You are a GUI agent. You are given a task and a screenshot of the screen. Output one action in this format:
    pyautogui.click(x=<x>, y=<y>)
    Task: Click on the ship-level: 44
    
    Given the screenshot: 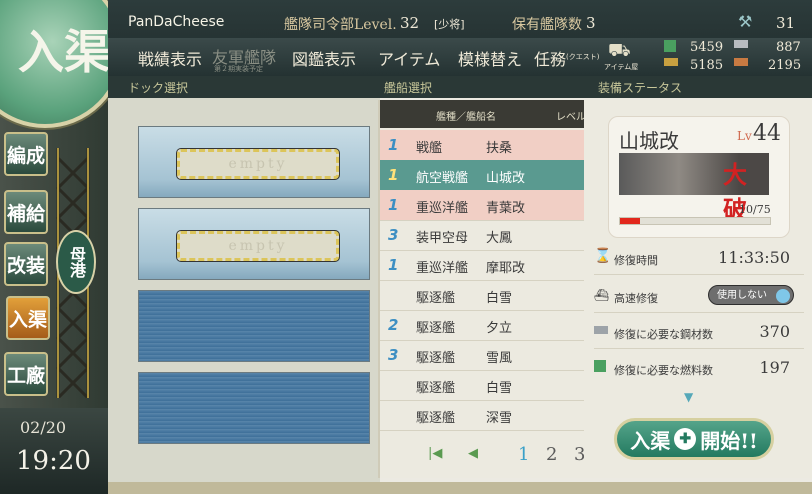 What is the action you would take?
    pyautogui.click(x=767, y=133)
    